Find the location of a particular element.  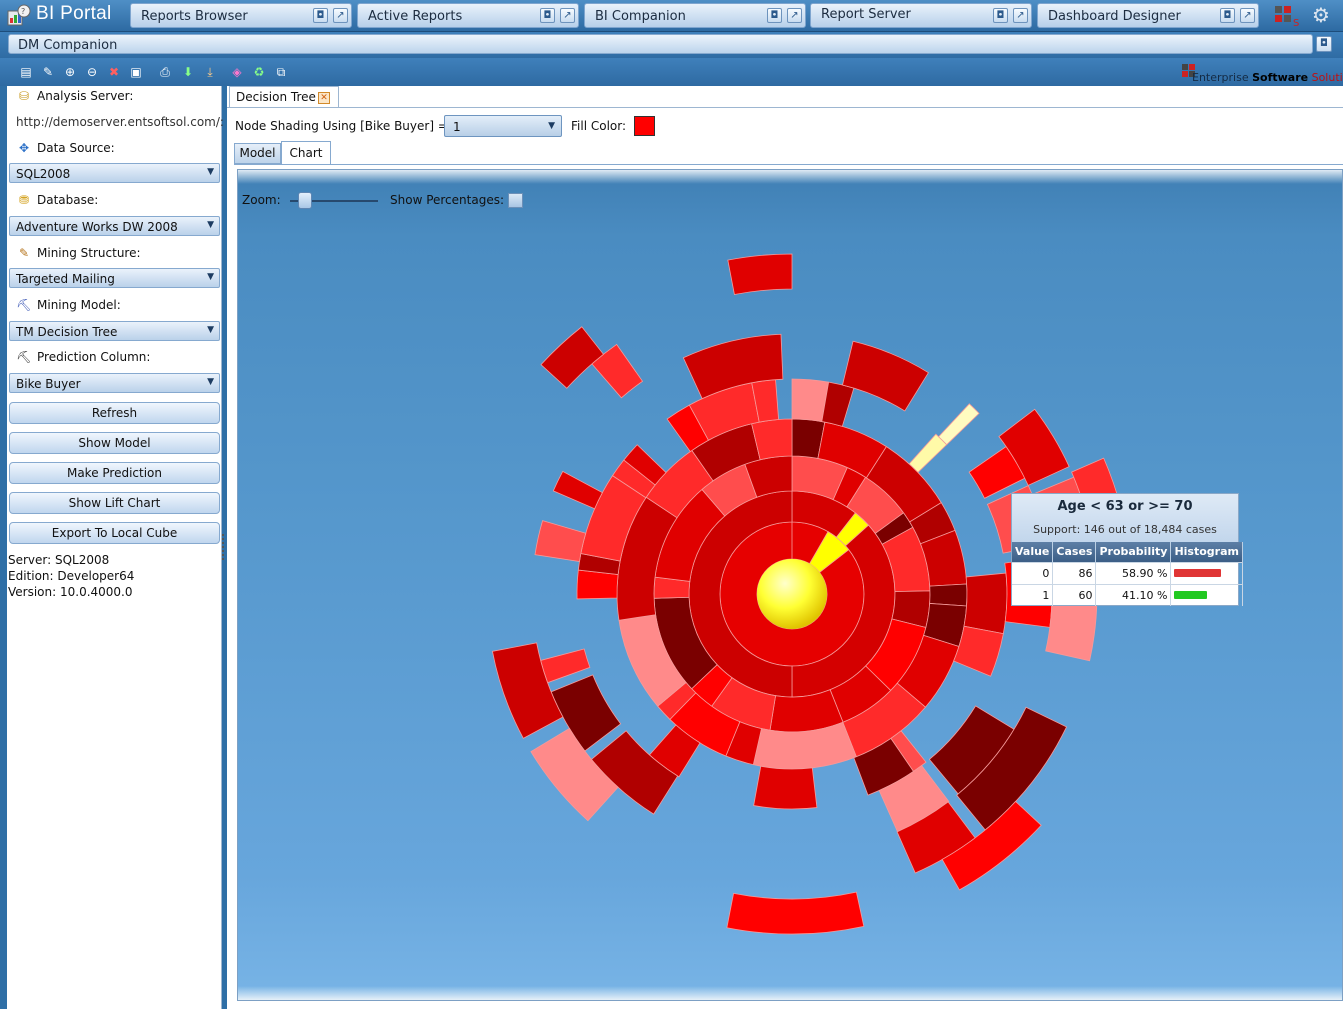

column-header: Value is located at coordinates (1033, 552).